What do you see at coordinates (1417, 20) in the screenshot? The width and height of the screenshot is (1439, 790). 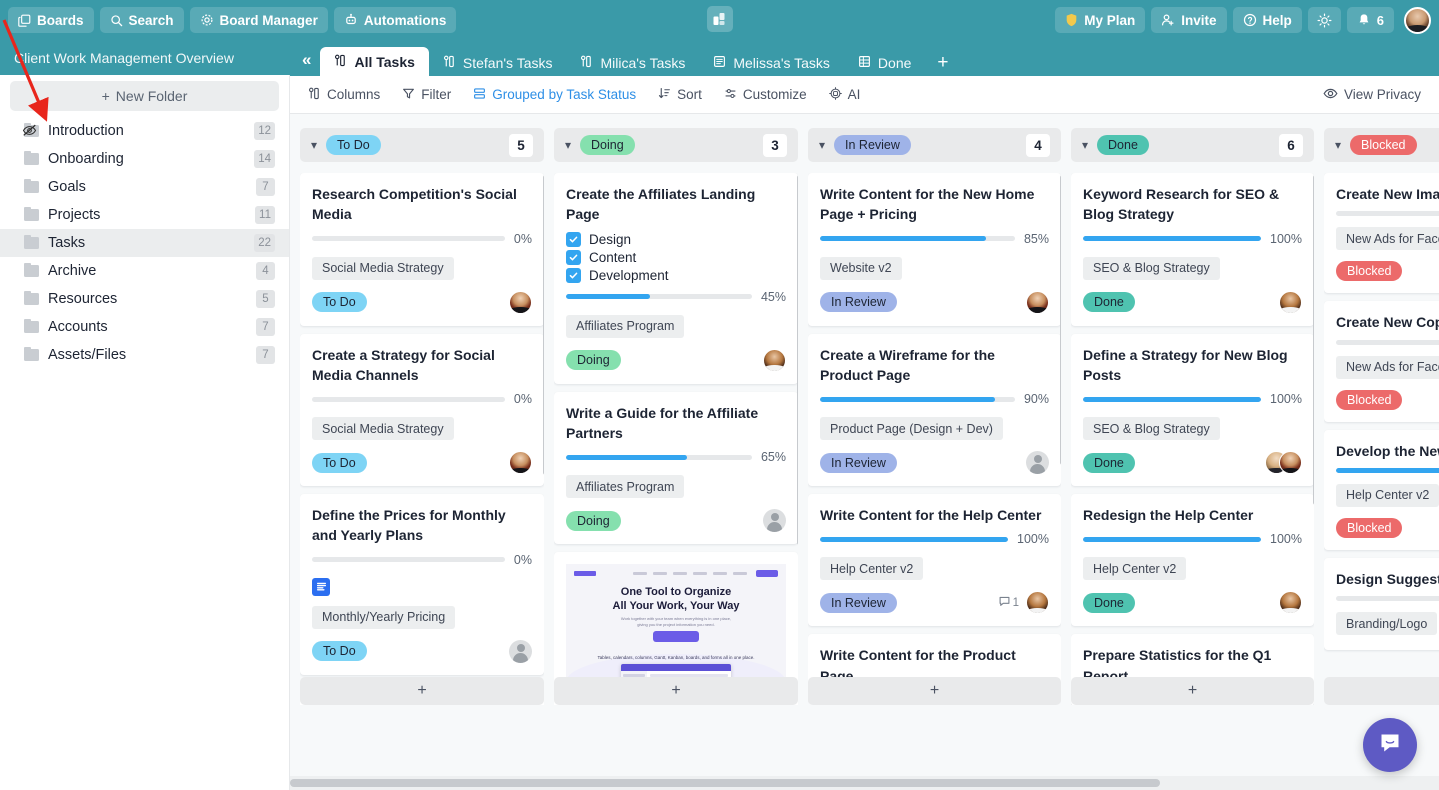 I see `user-avatar` at bounding box center [1417, 20].